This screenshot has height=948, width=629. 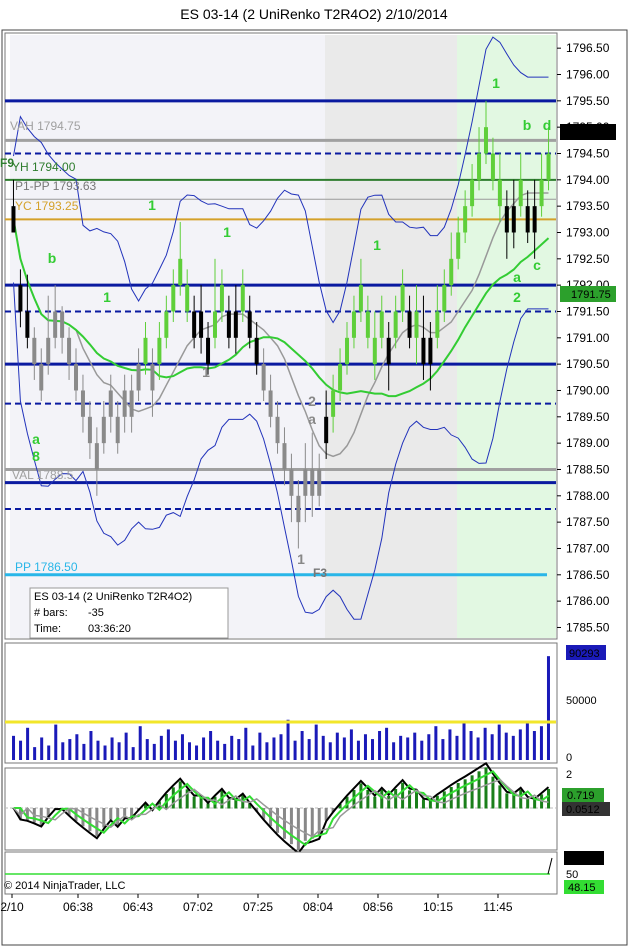 I want to click on x-tick-label: 11:45, so click(x=497, y=907).